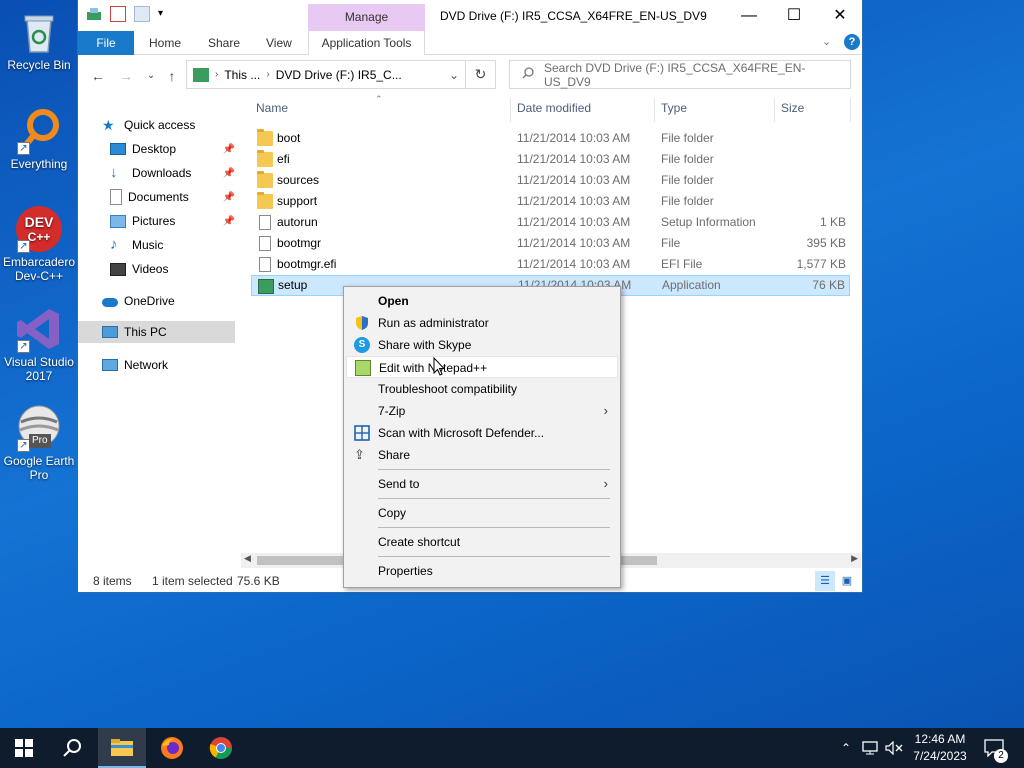  Describe the element at coordinates (550, 243) in the screenshot. I see `file-row: bootmgr 11/21/2014 10:03 AM File 395 KB` at that location.